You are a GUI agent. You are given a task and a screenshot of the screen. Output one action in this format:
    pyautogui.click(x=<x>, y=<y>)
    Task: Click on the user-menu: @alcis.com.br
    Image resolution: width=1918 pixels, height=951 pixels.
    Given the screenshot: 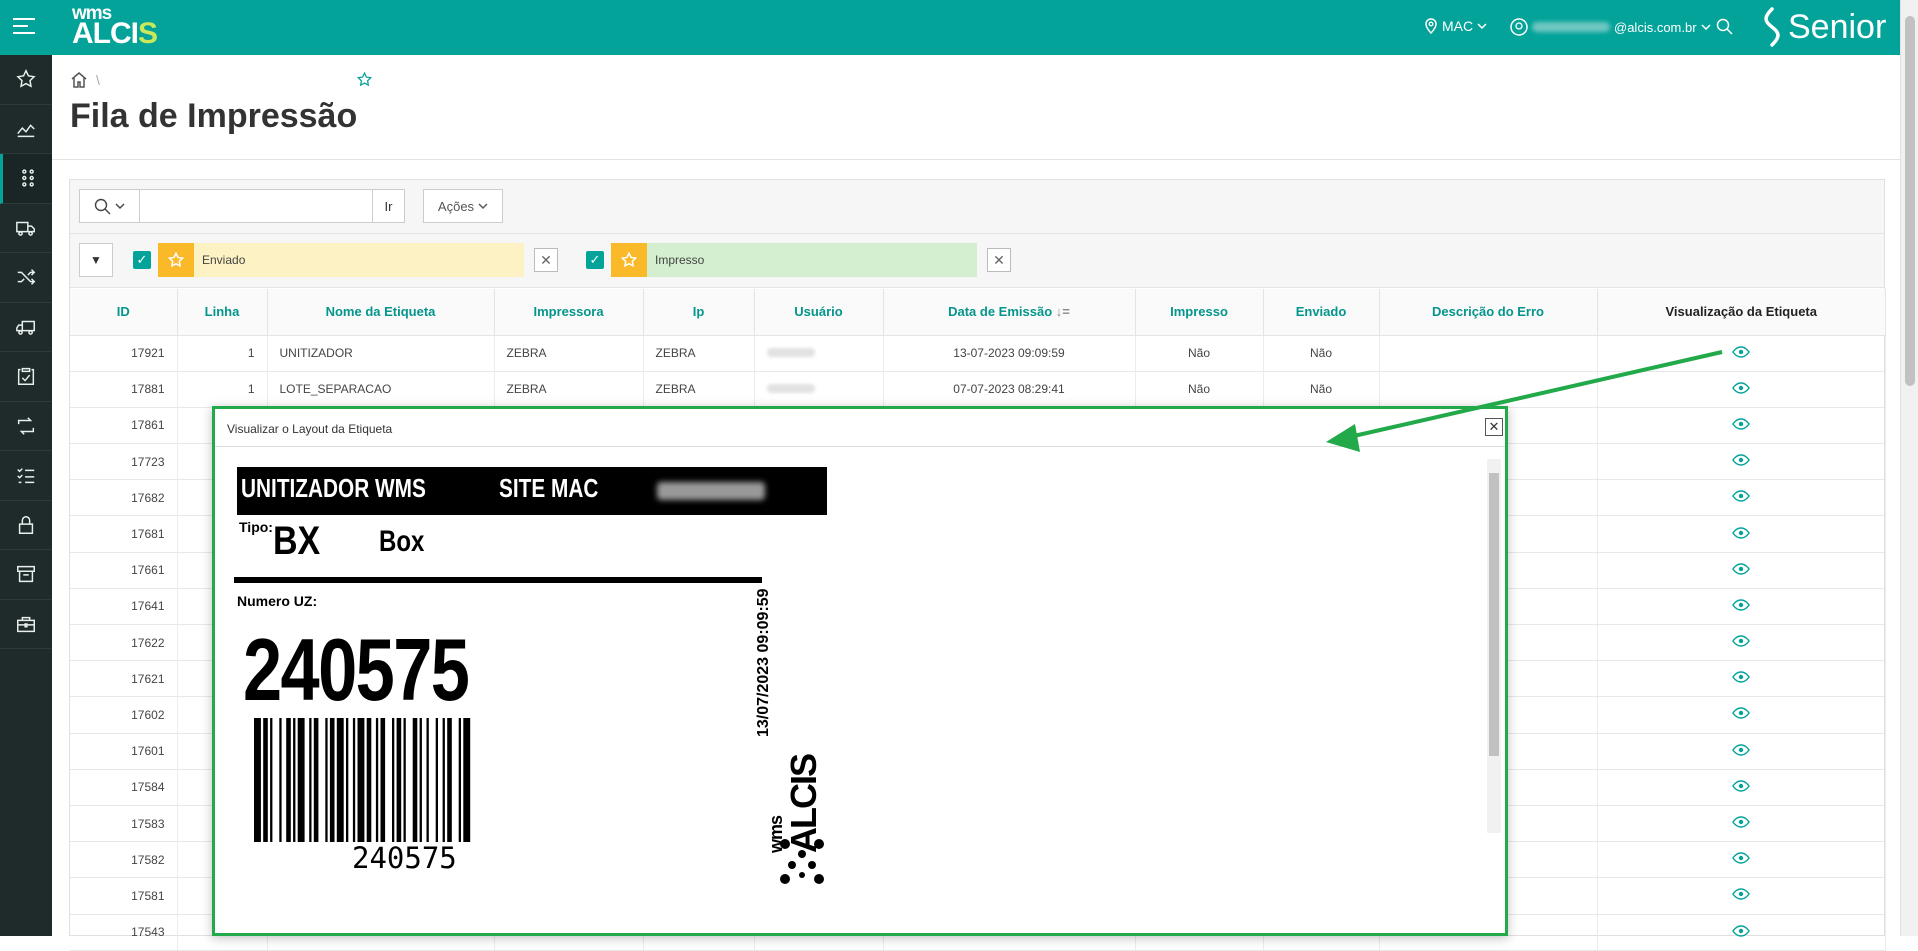 What is the action you would take?
    pyautogui.click(x=1610, y=27)
    